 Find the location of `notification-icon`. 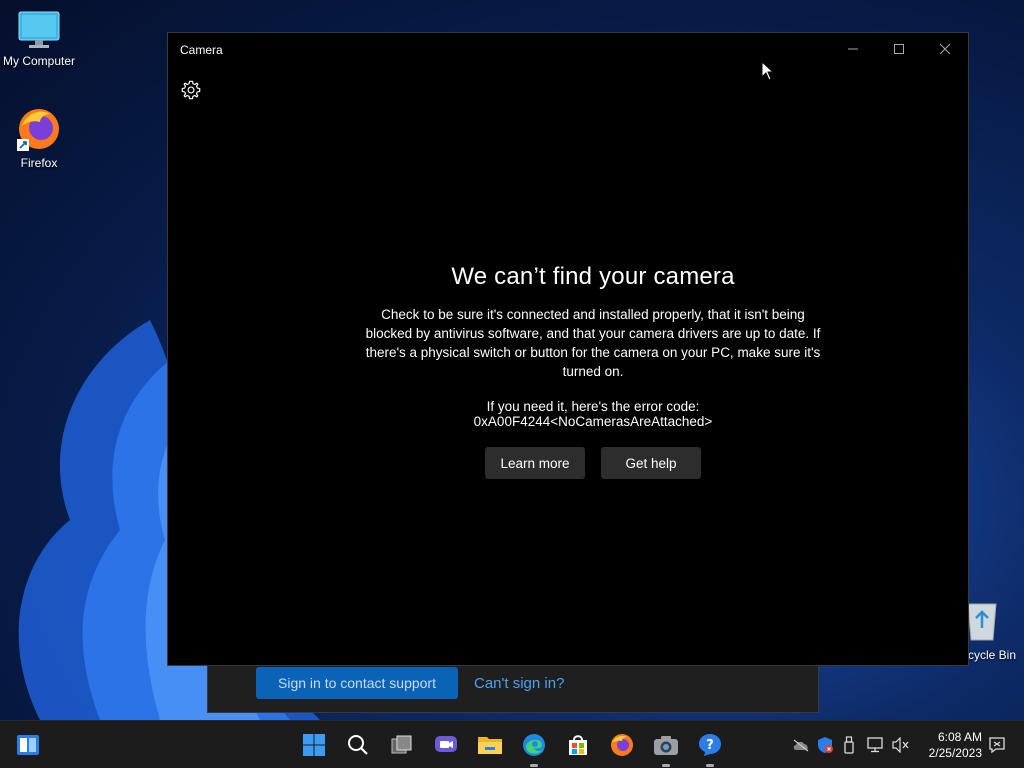

notification-icon is located at coordinates (997, 745).